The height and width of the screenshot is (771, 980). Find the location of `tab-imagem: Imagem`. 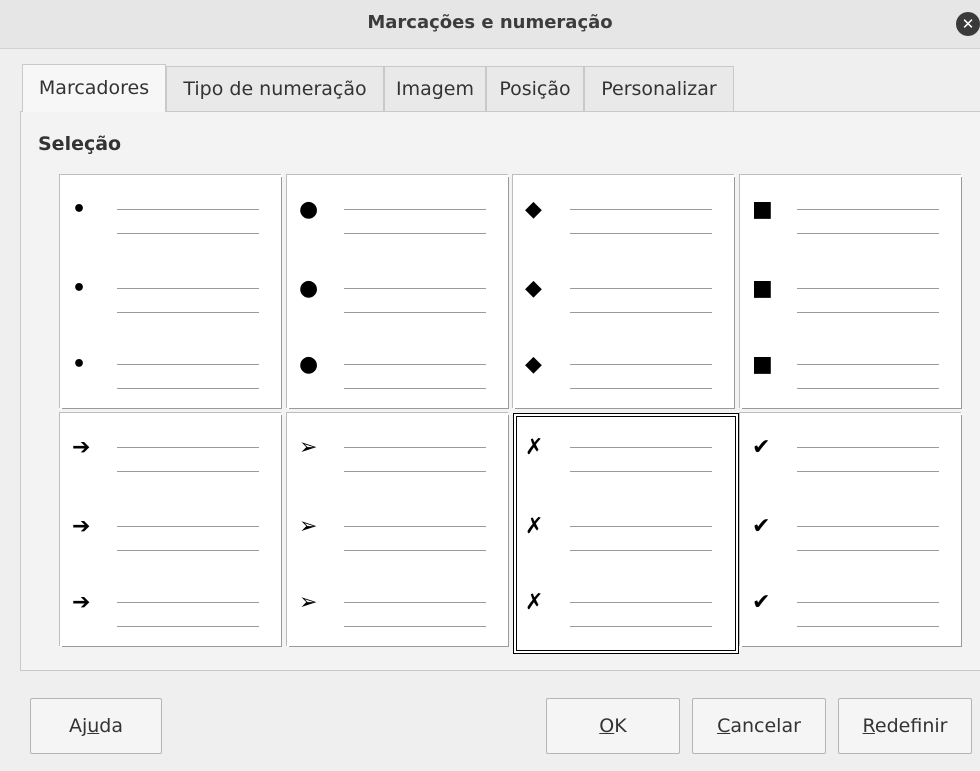

tab-imagem: Imagem is located at coordinates (435, 88).